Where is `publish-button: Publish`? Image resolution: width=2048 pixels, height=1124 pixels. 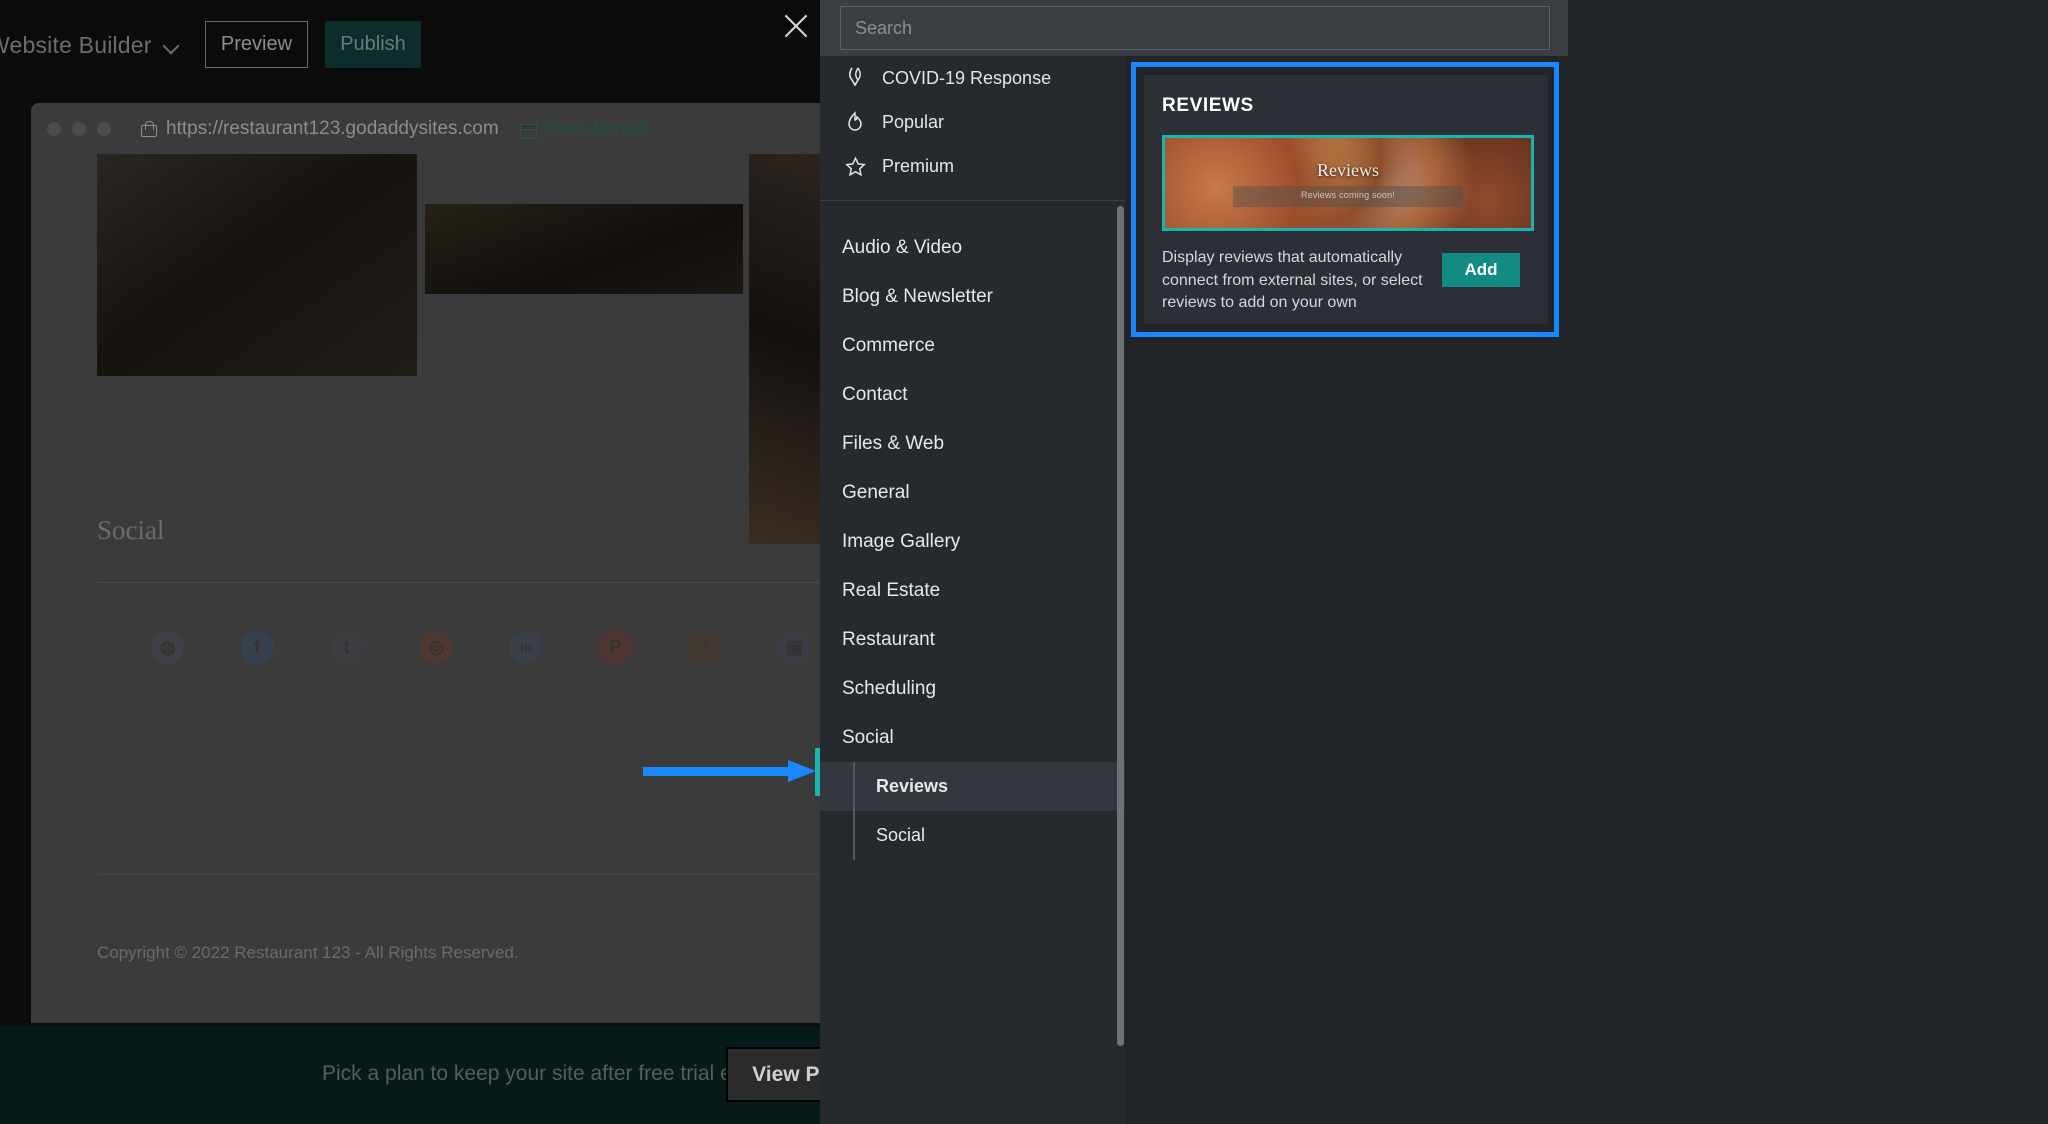 publish-button: Publish is located at coordinates (373, 44).